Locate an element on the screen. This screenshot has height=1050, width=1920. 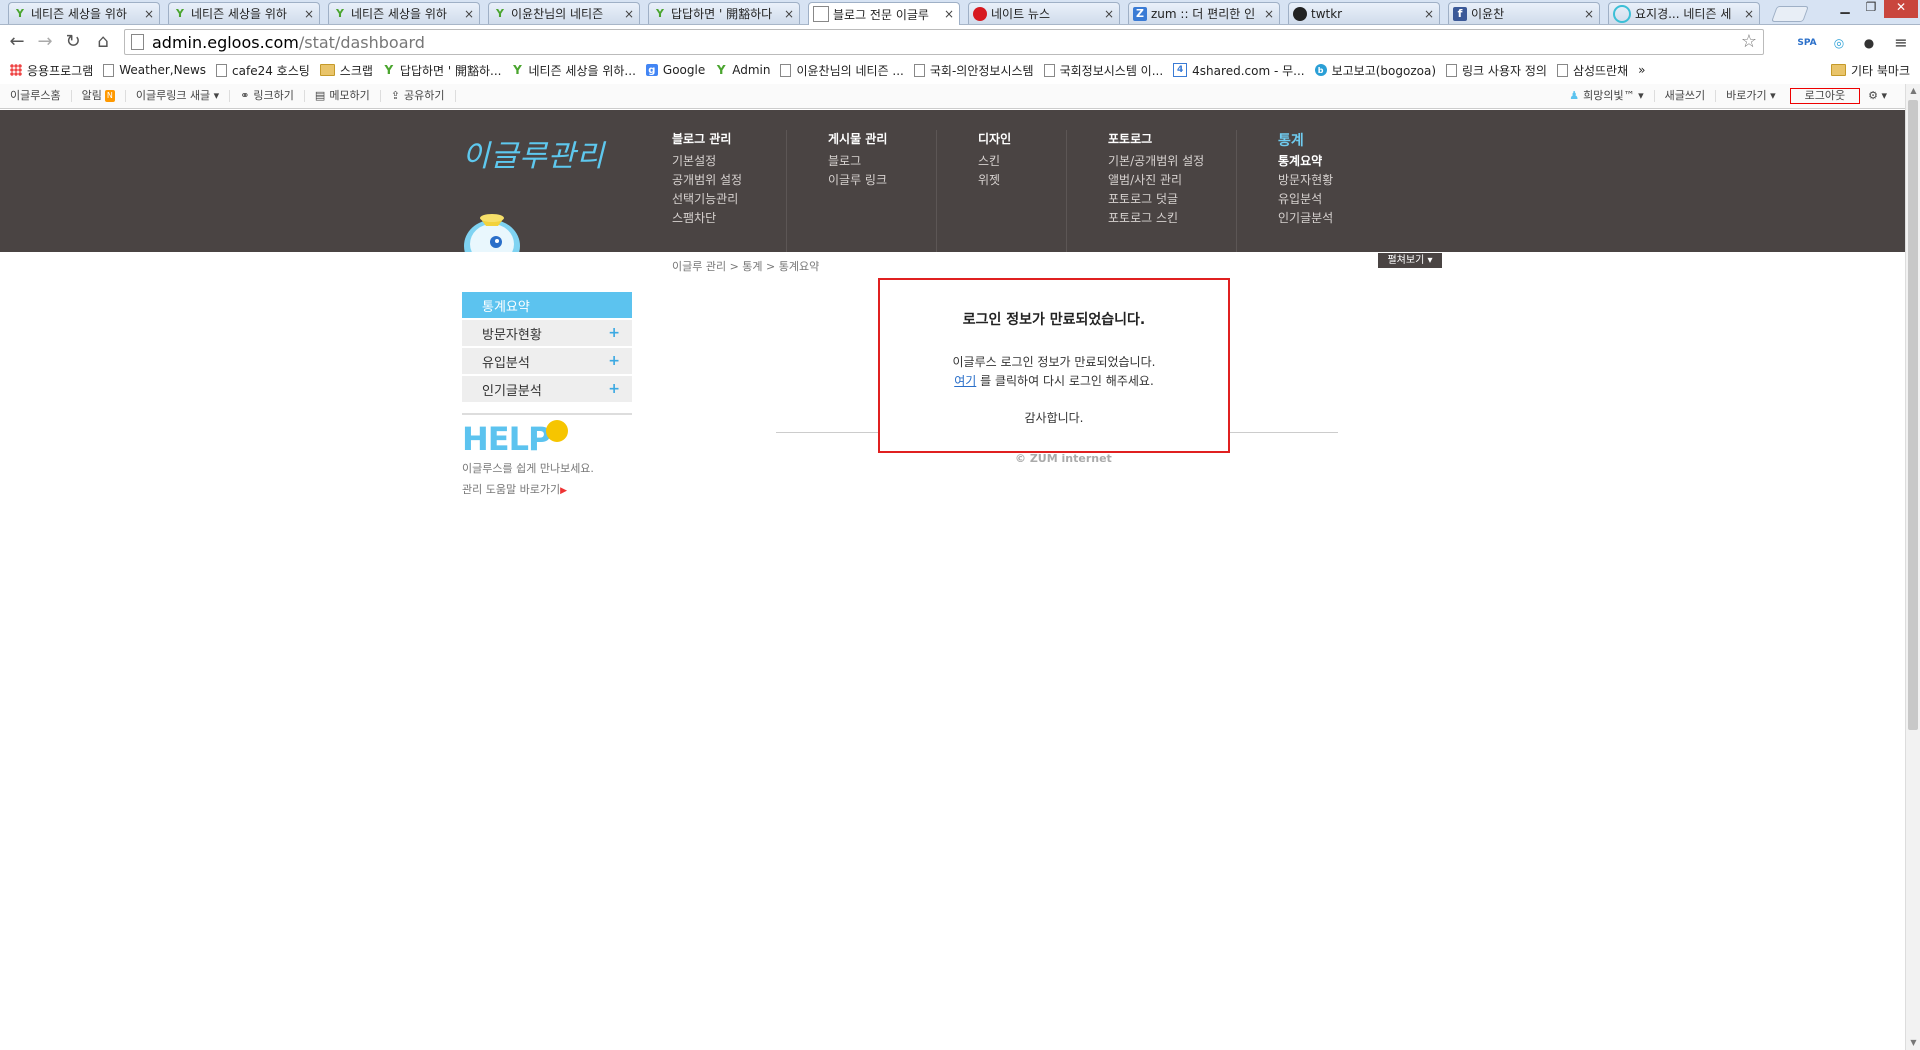
back-icon: ← is located at coordinates (17, 42).